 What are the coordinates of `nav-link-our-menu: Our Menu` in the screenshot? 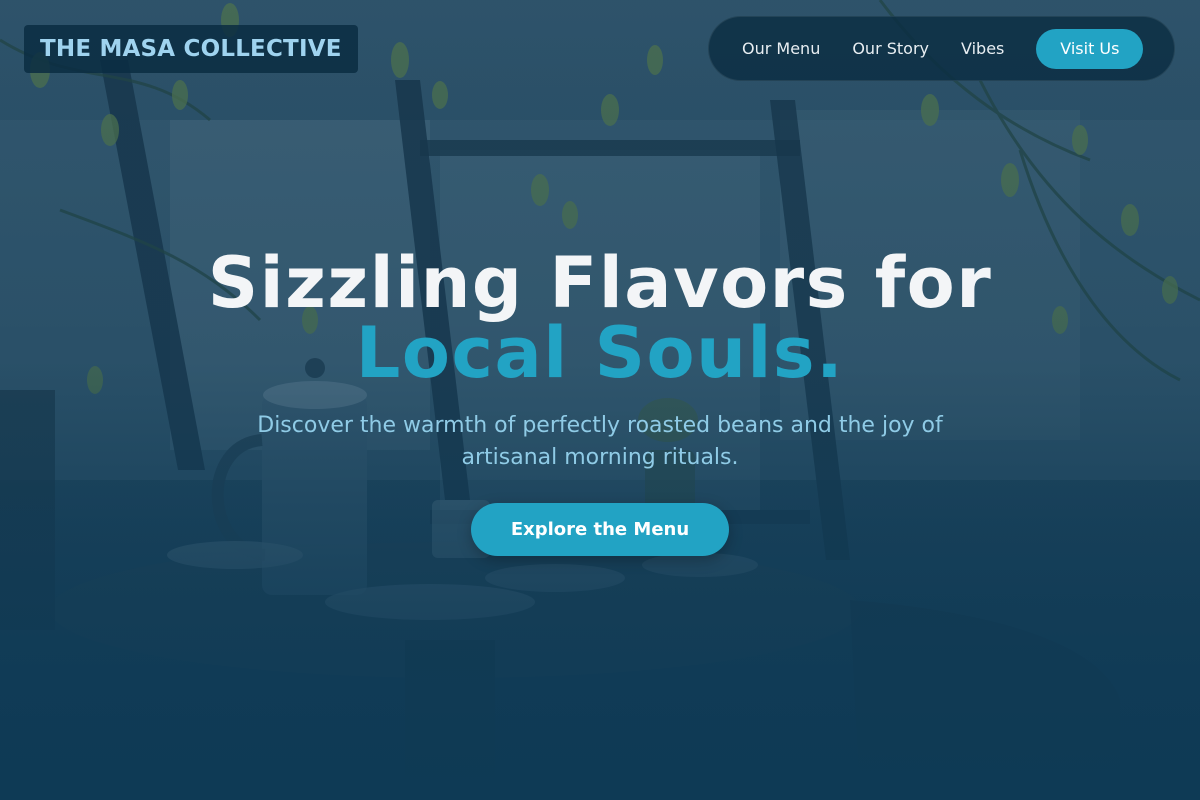 It's located at (781, 48).